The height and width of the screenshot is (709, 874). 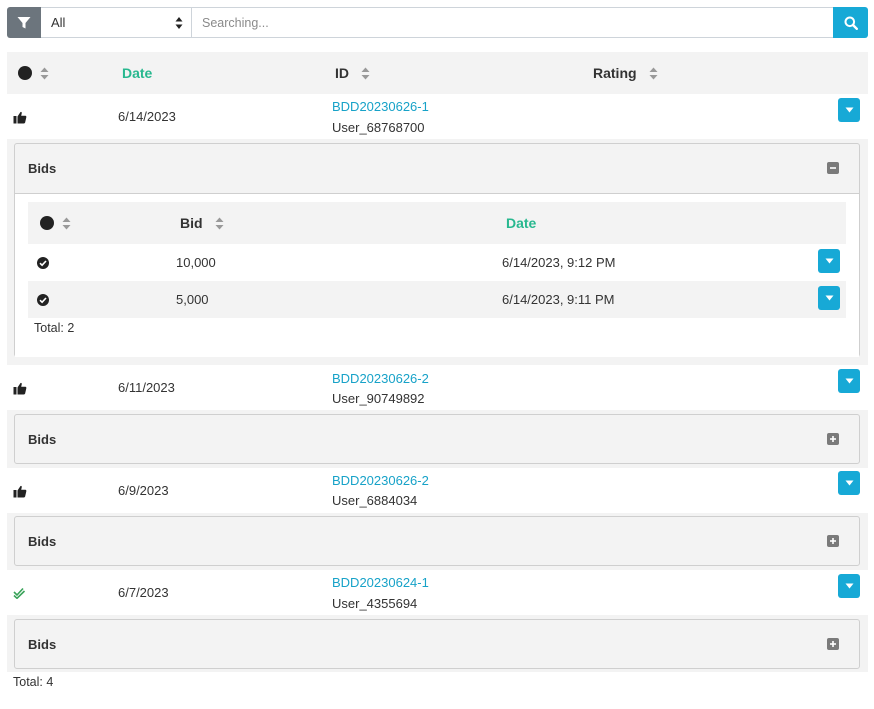 What do you see at coordinates (559, 262) in the screenshot?
I see `bid-date: 6/14/2023, 9:12 PM` at bounding box center [559, 262].